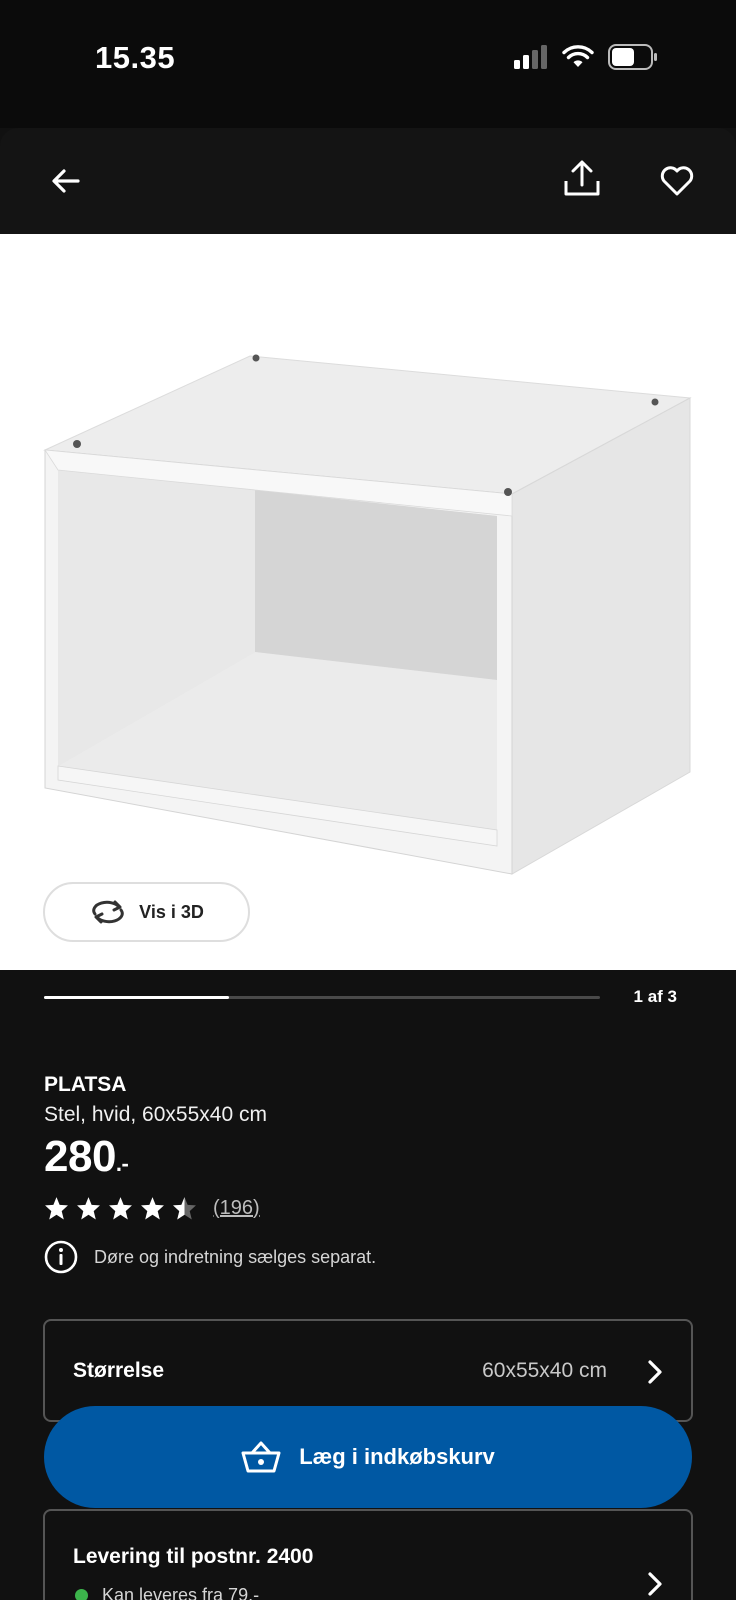  Describe the element at coordinates (61, 1257) in the screenshot. I see `info-icon` at that location.